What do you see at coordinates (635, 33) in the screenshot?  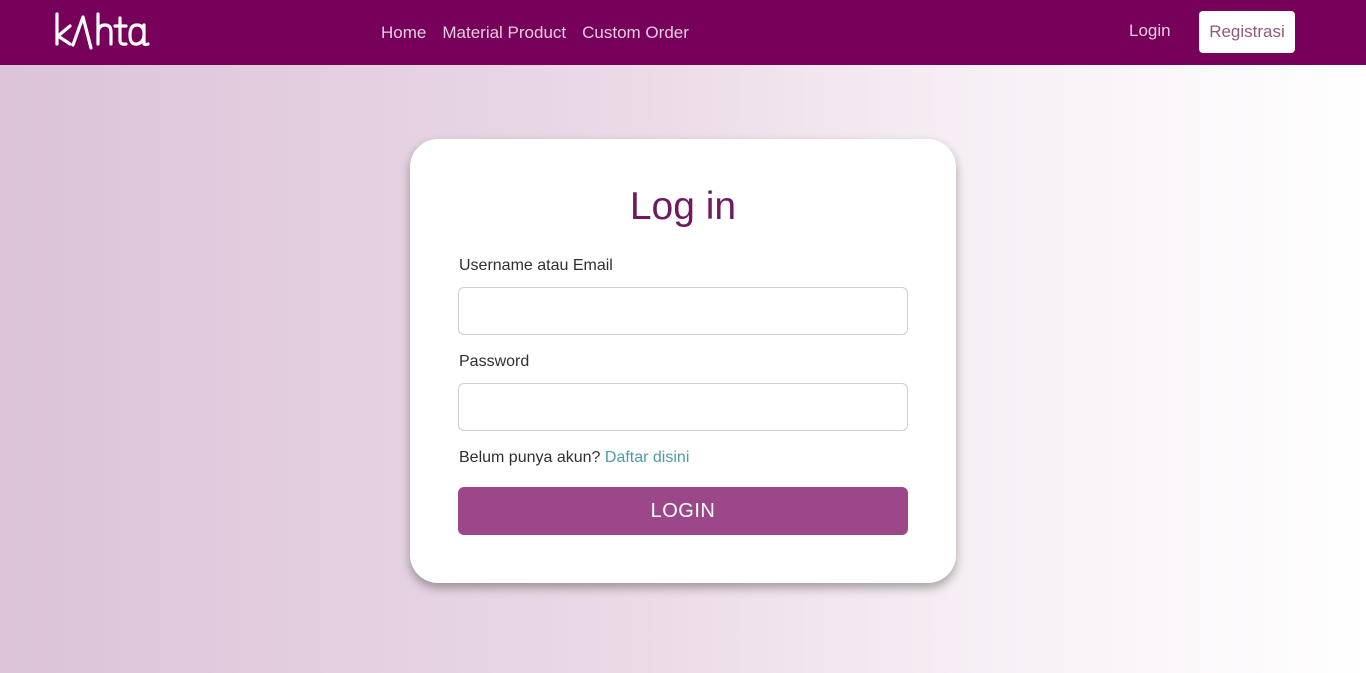 I see `nav-link-custom-order: Custom Order` at bounding box center [635, 33].